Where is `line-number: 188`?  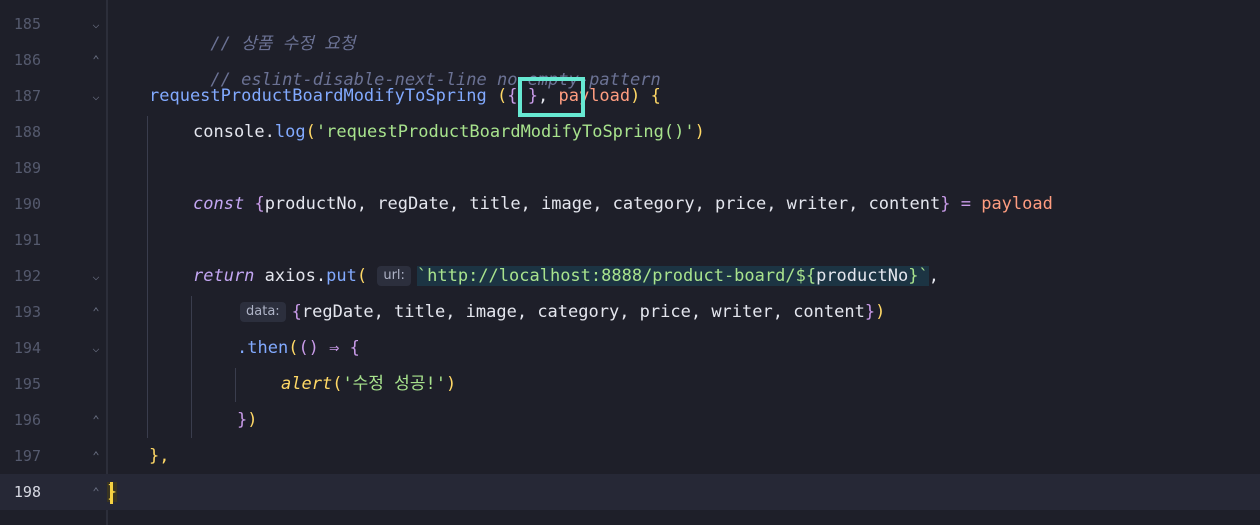
line-number: 188 is located at coordinates (27, 132).